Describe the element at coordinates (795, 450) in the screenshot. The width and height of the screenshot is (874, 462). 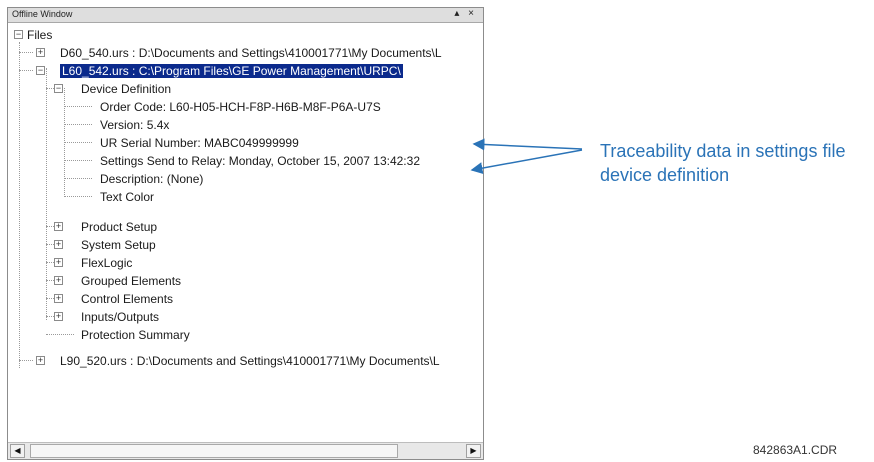
I see `figure-id: 842863A1.CDR` at that location.